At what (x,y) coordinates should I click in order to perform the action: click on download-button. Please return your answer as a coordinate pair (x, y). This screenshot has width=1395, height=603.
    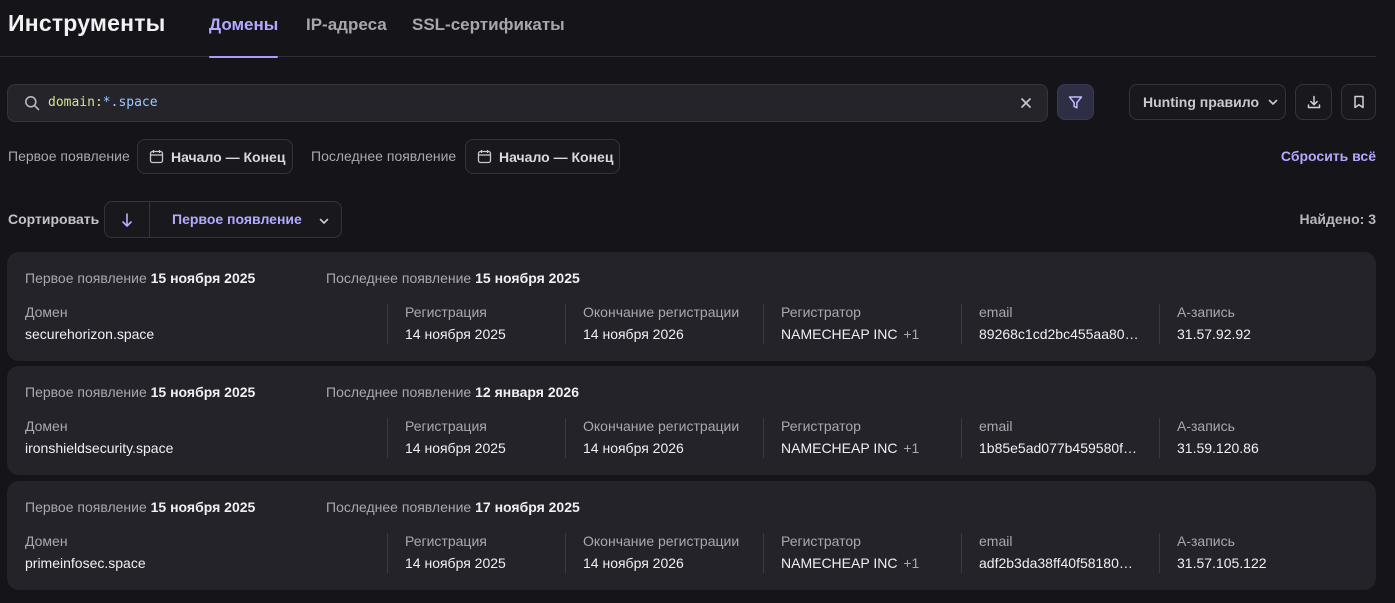
    Looking at the image, I should click on (1313, 102).